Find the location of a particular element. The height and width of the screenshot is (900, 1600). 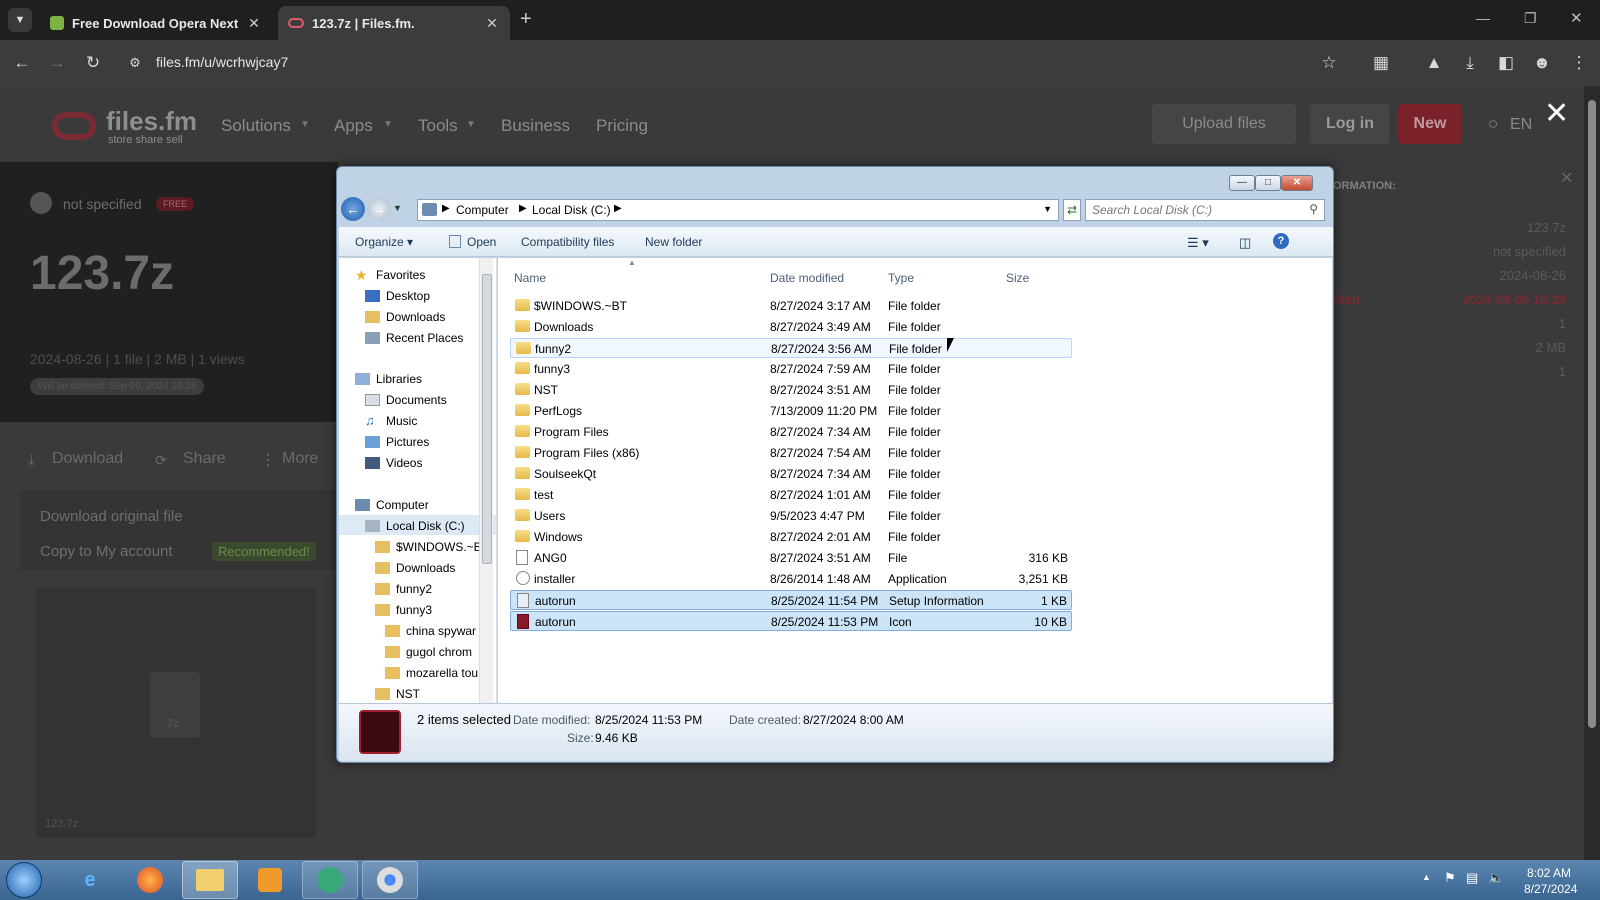

file-row: NST 8/27/2024 3:51 AM File folder is located at coordinates (791, 390).